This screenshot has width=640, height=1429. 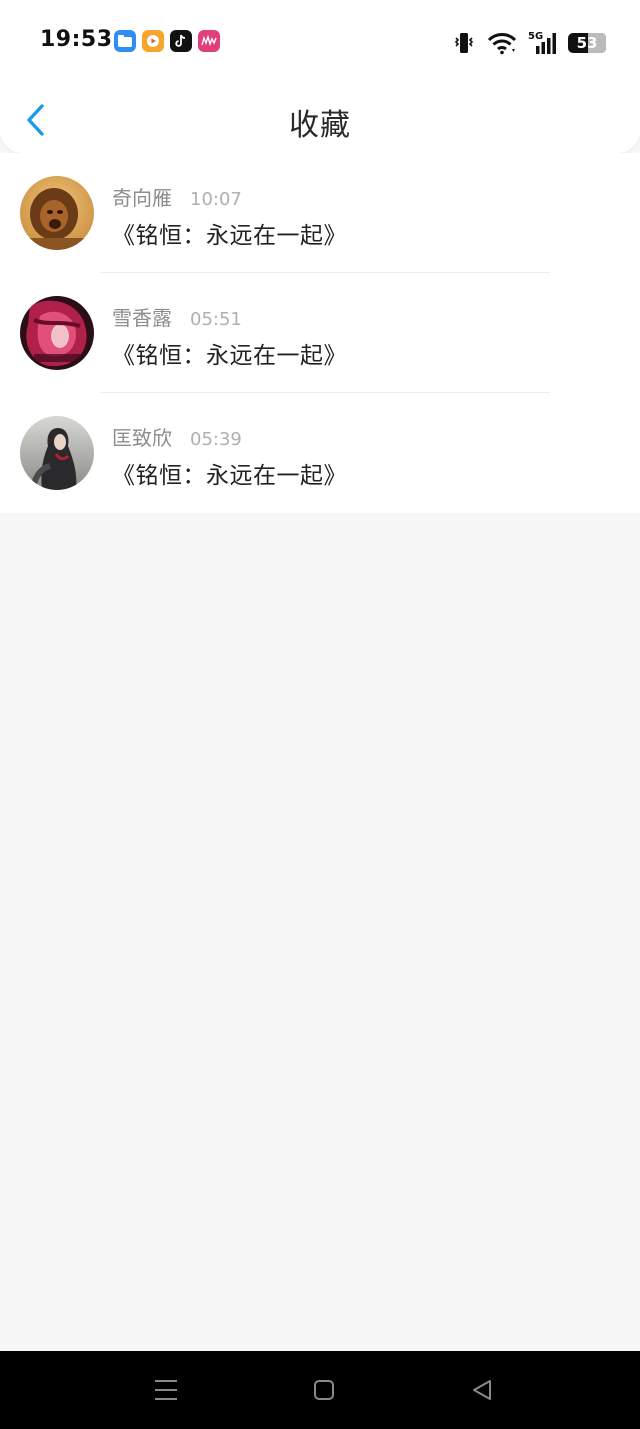 I want to click on menu-button, so click(x=166, y=1390).